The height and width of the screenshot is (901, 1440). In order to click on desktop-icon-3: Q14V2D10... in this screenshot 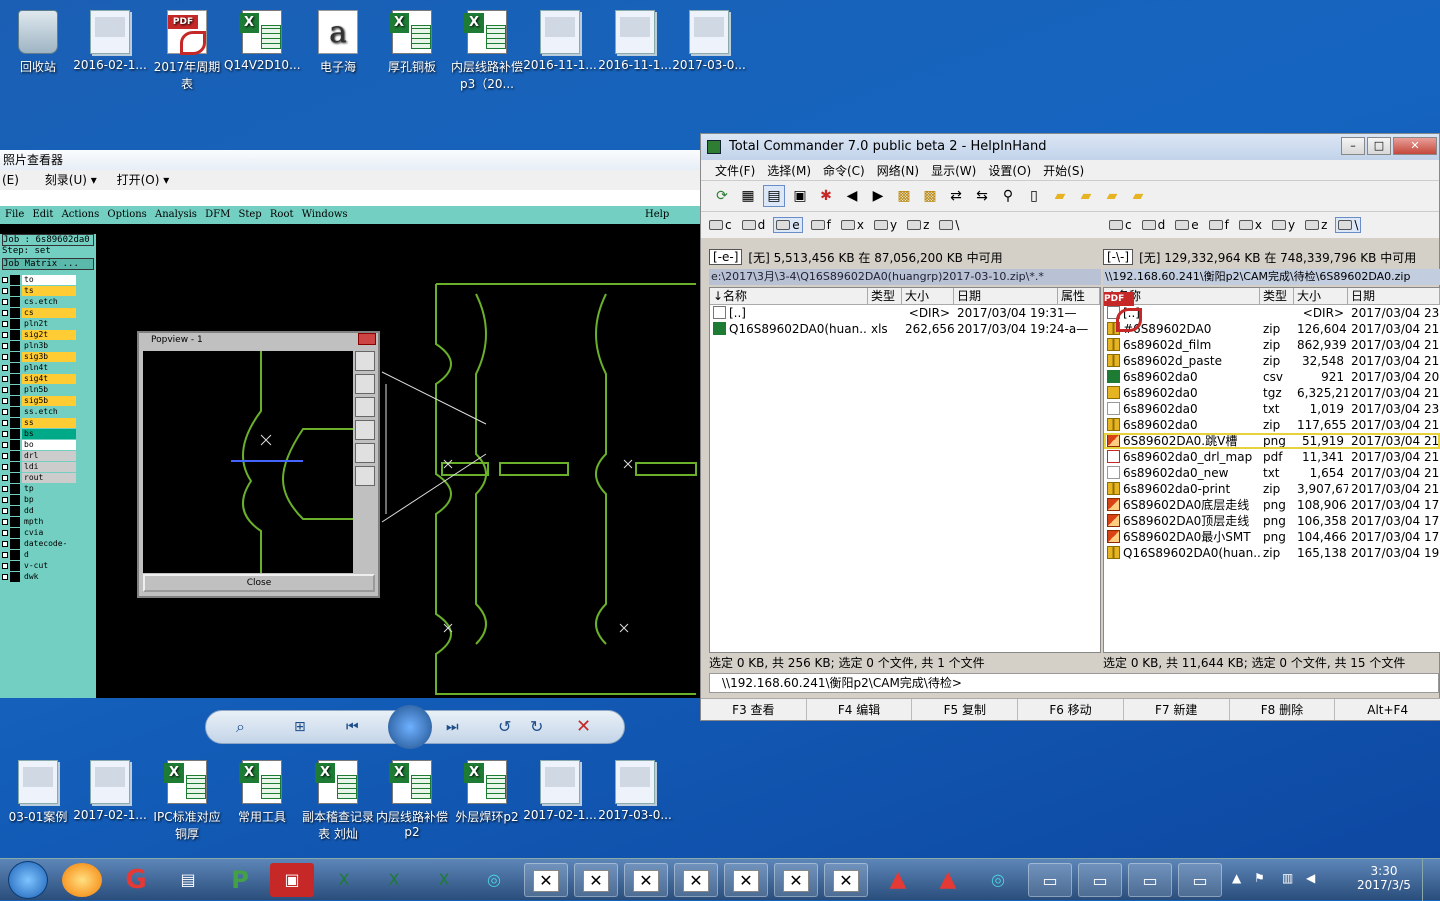, I will do `click(262, 41)`.